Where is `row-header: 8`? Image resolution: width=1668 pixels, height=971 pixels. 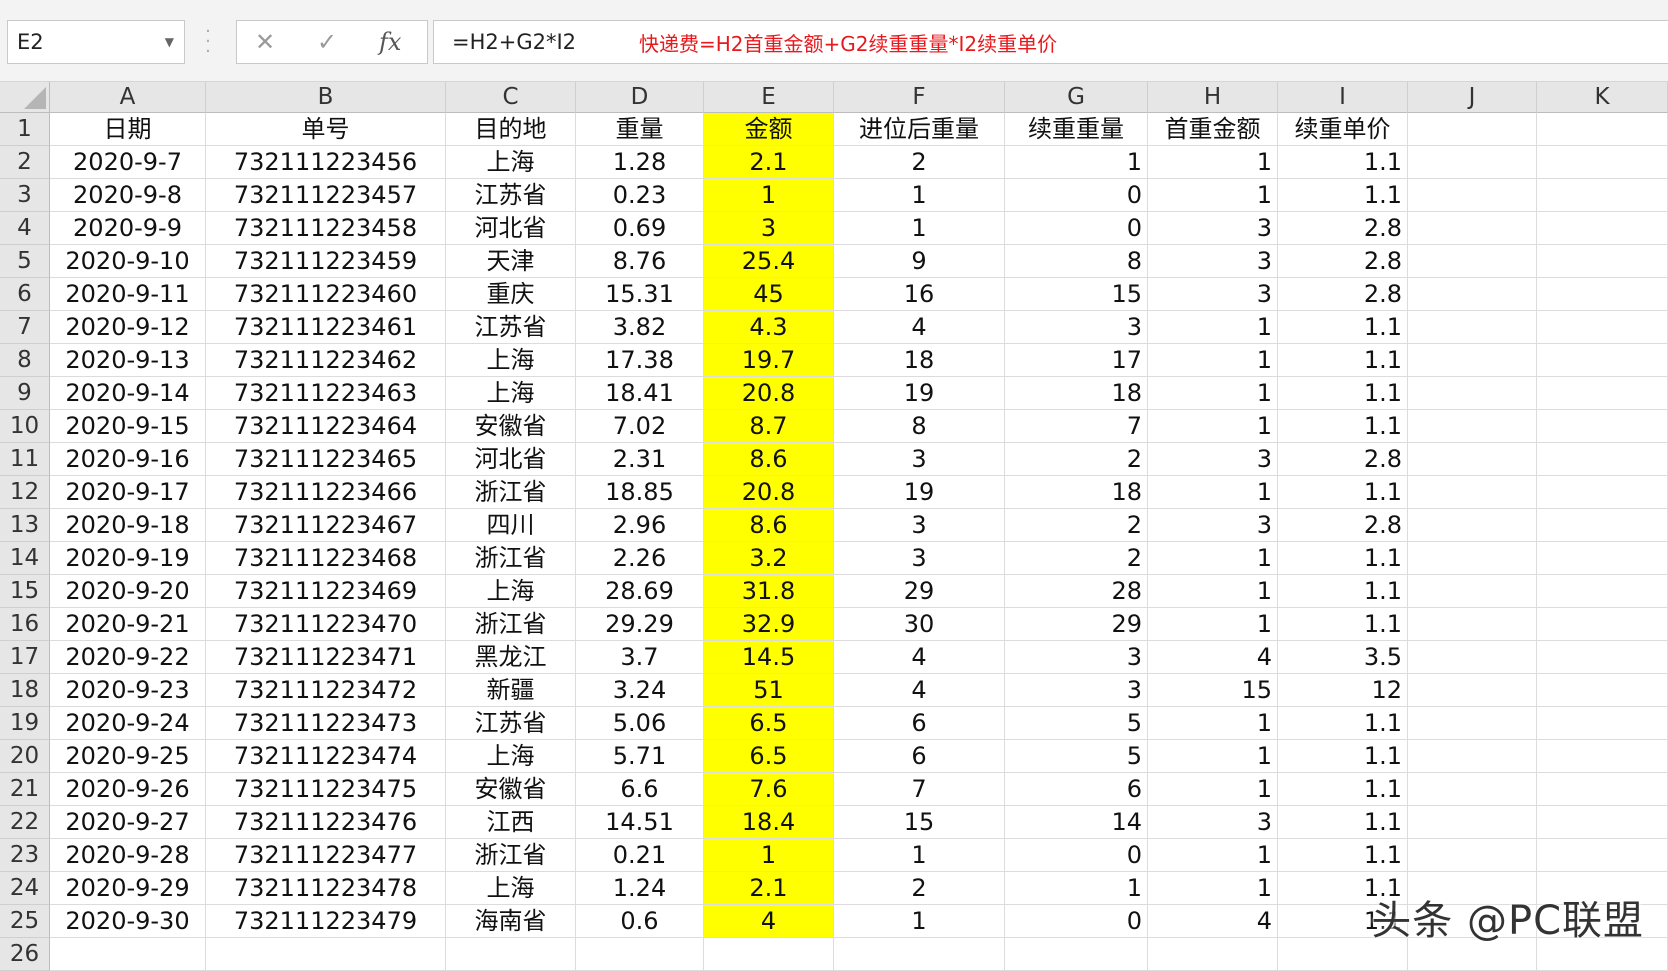 row-header: 8 is located at coordinates (25, 360).